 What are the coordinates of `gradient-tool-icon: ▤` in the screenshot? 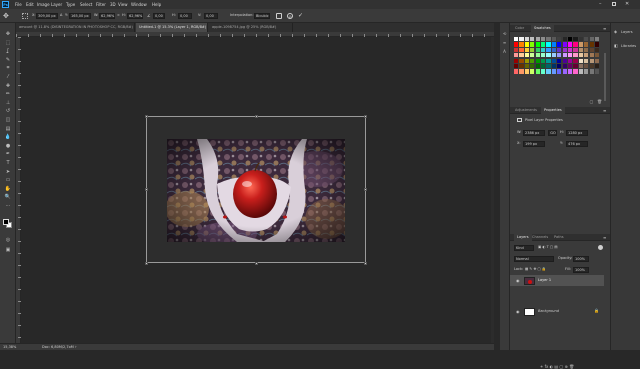 It's located at (8, 129).